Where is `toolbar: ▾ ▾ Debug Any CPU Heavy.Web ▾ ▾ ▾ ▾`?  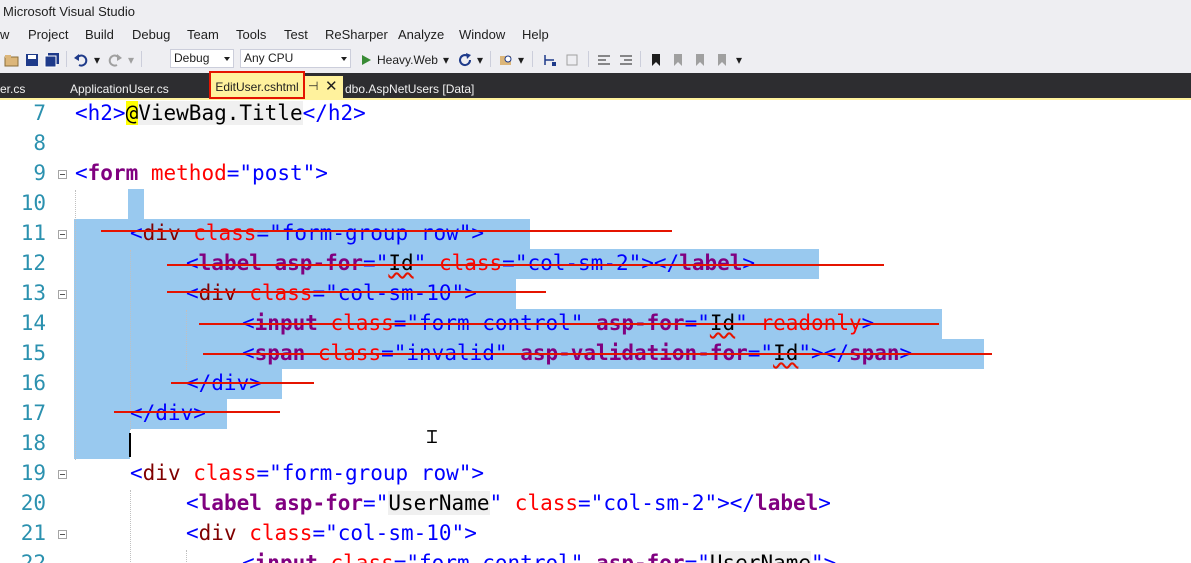
toolbar: ▾ ▾ Debug Any CPU Heavy.Web ▾ ▾ ▾ ▾ is located at coordinates (595, 59).